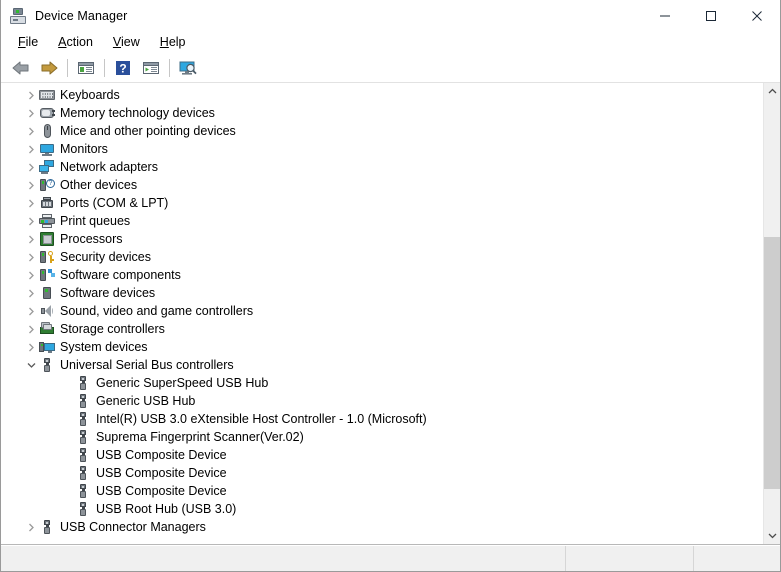  What do you see at coordinates (382, 365) in the screenshot?
I see `tree-row: Universal Serial Bus controllers` at bounding box center [382, 365].